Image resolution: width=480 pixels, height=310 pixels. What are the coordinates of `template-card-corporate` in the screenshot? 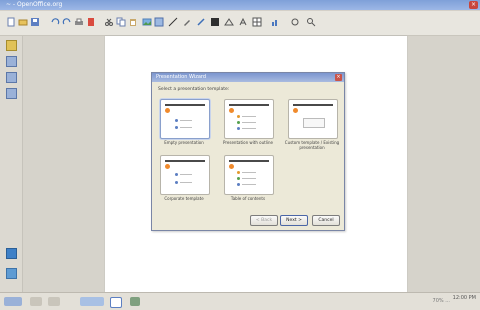 It's located at (185, 175).